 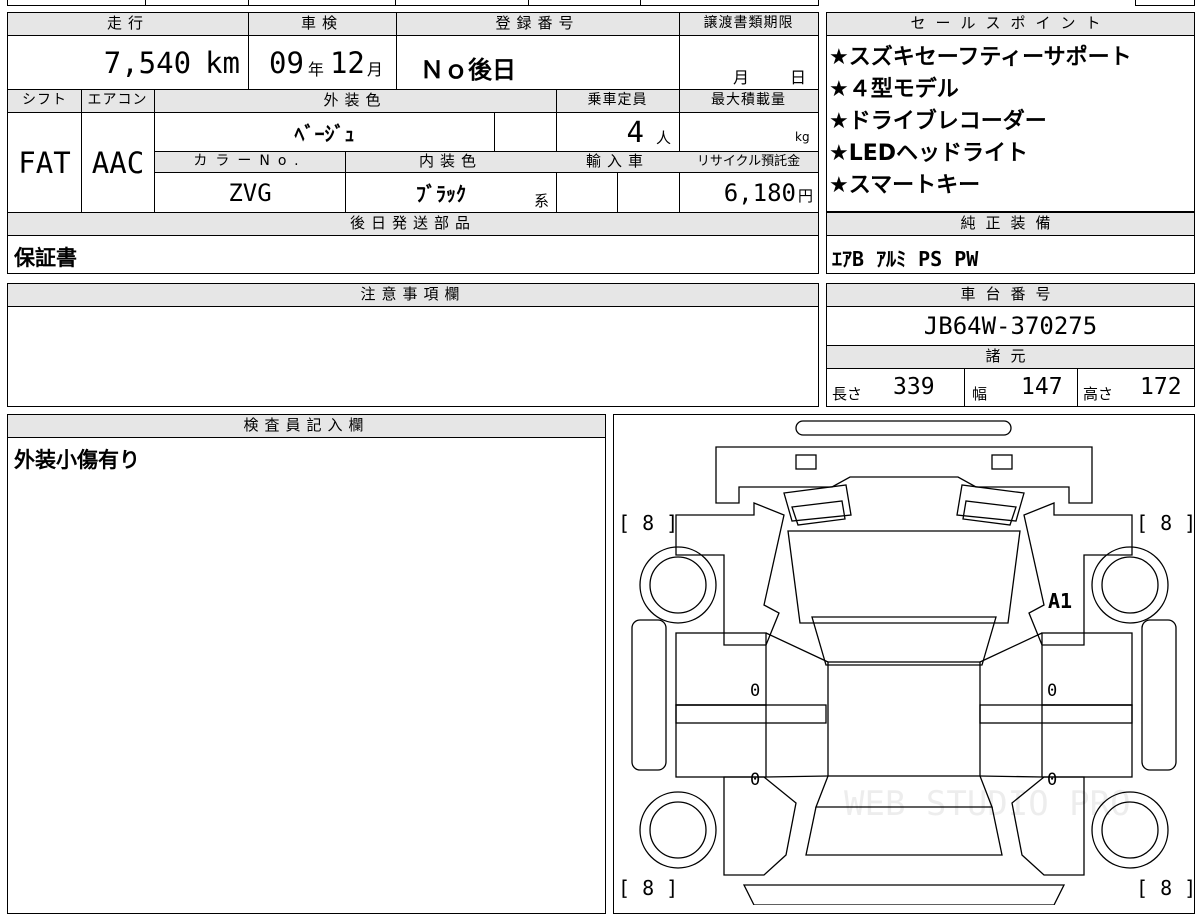 What do you see at coordinates (980, 394) in the screenshot?
I see `spec-width-label: 幅` at bounding box center [980, 394].